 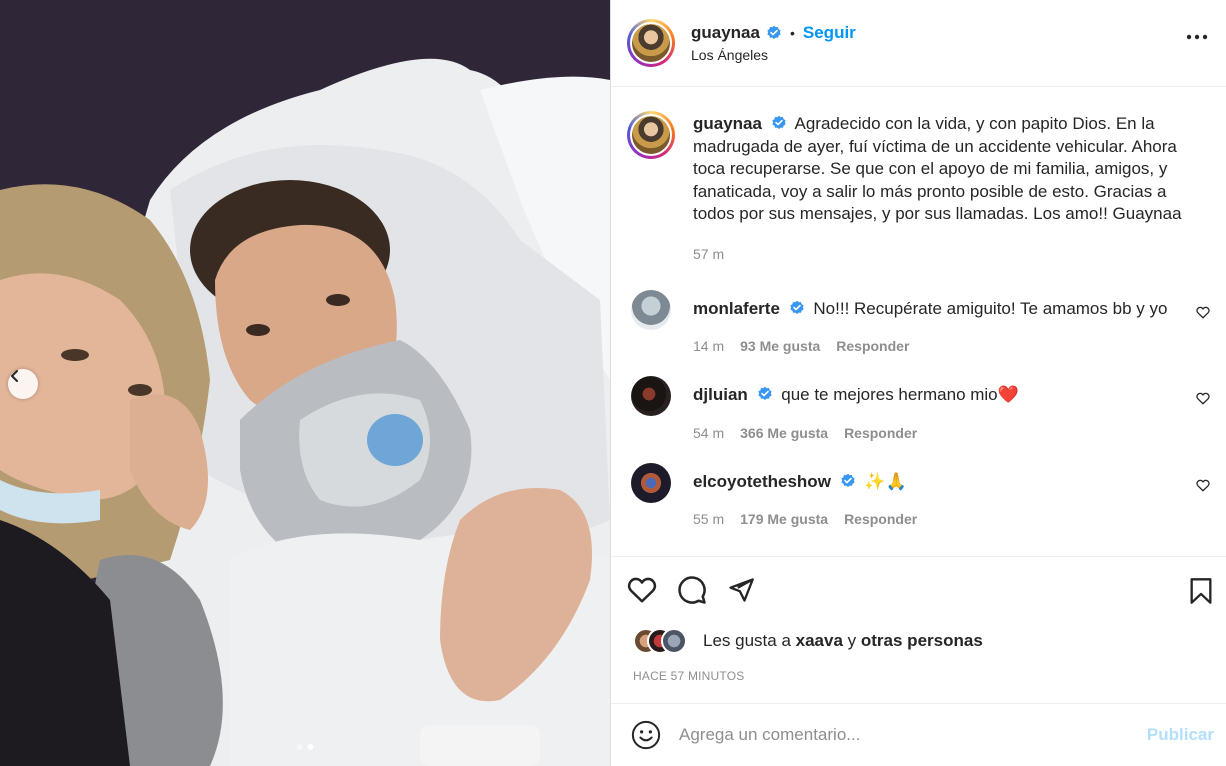 What do you see at coordinates (852, 640) in the screenshot?
I see `likes-conj: y` at bounding box center [852, 640].